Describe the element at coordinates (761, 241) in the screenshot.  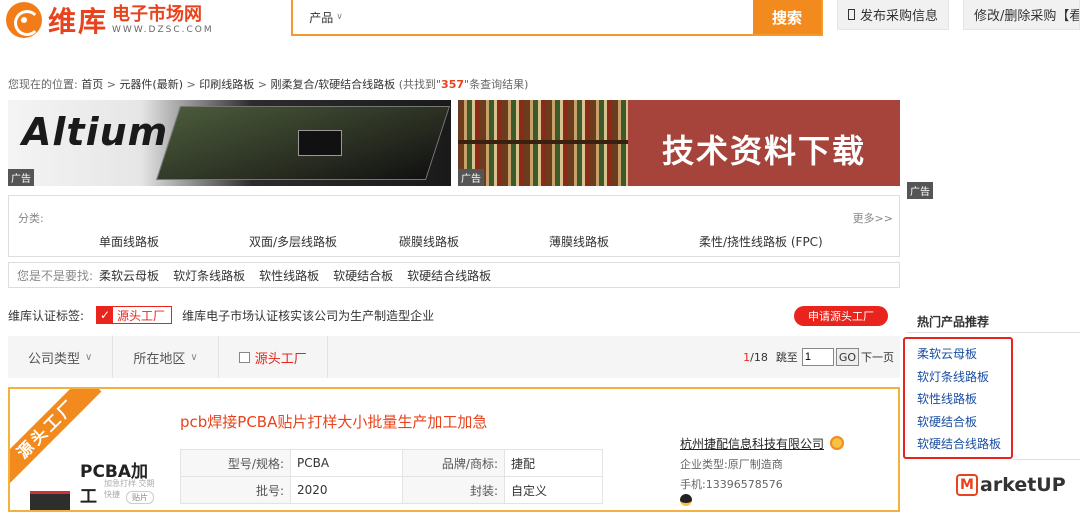
I see `category-item: 柔性/挠性线路板 (FPC)` at that location.